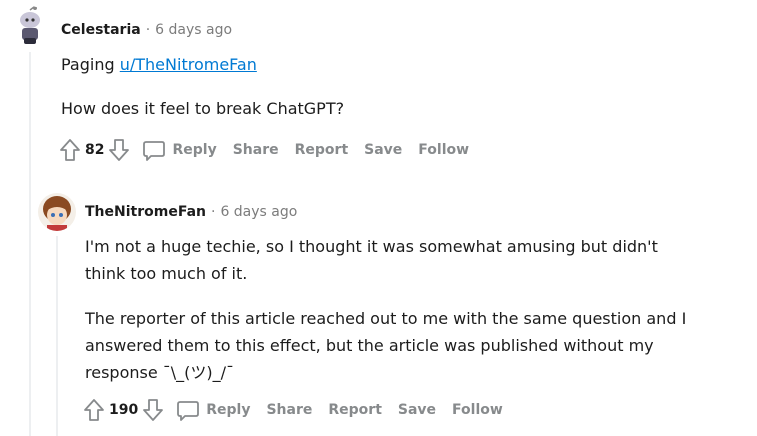  I want to click on username: Celestaria, so click(101, 30).